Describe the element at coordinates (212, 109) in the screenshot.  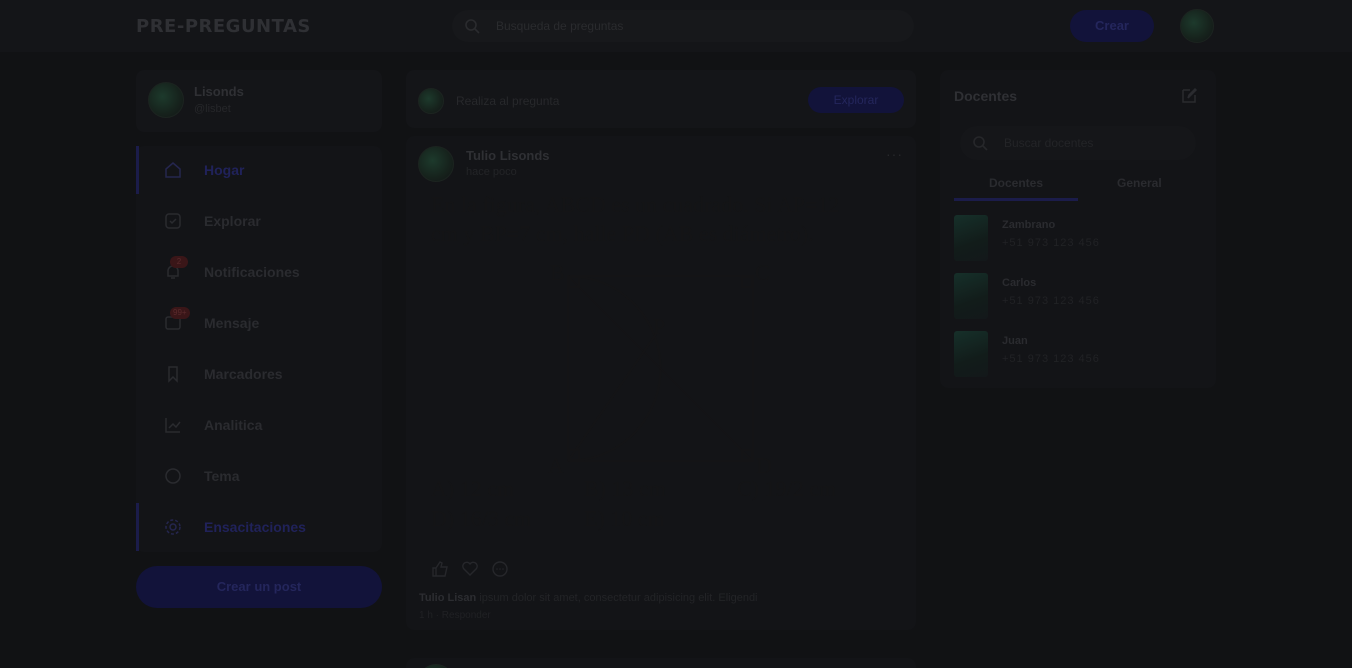
I see `profile-handle: @lisbet` at that location.